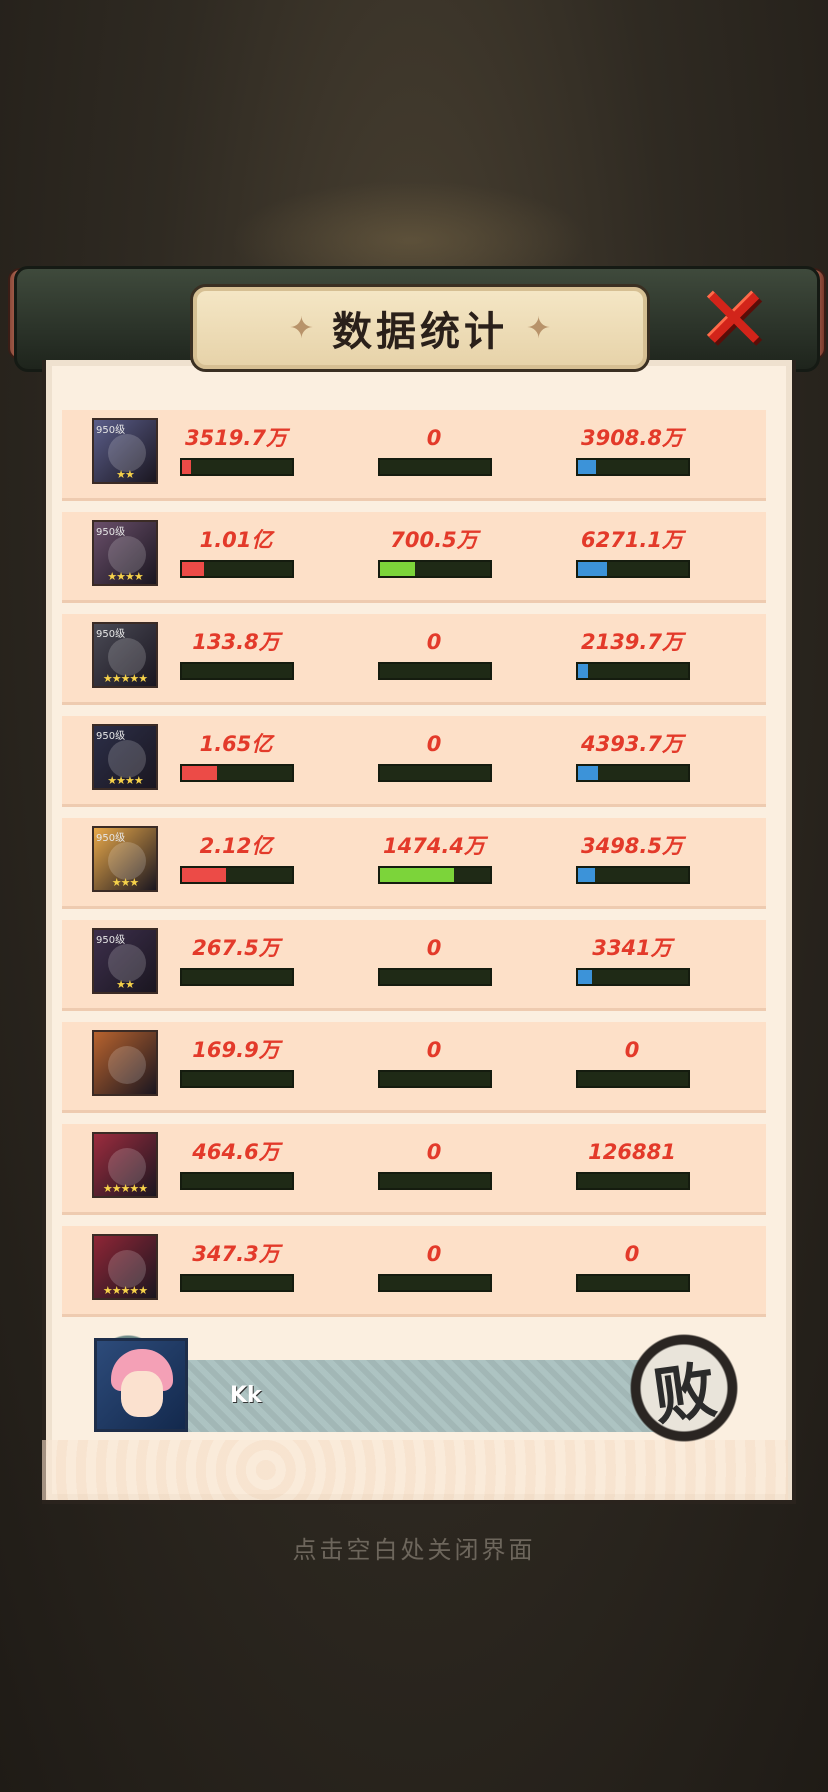  I want to click on damage-taken-value: 4393.7万, so click(632, 744).